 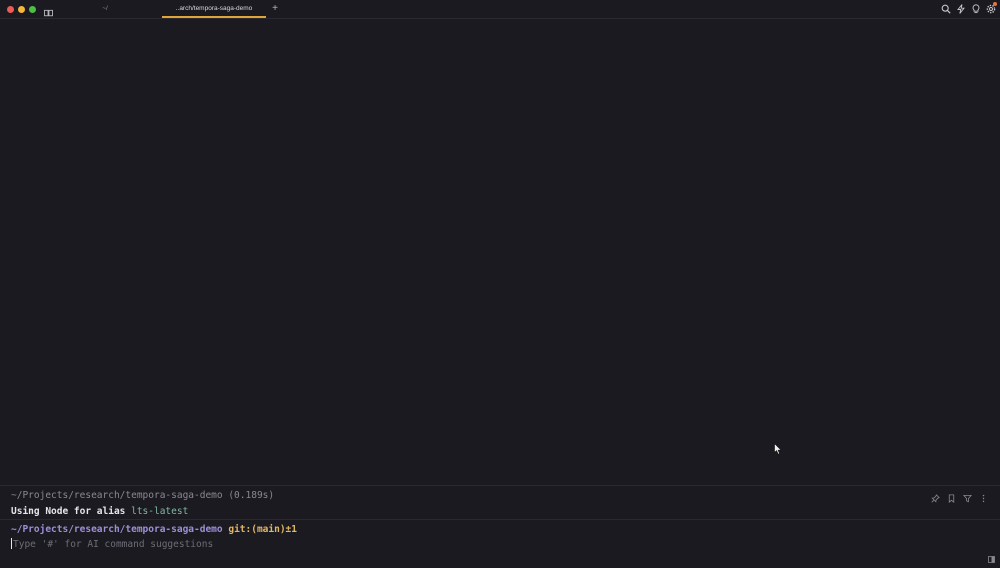 What do you see at coordinates (935, 496) in the screenshot?
I see `pin-icon` at bounding box center [935, 496].